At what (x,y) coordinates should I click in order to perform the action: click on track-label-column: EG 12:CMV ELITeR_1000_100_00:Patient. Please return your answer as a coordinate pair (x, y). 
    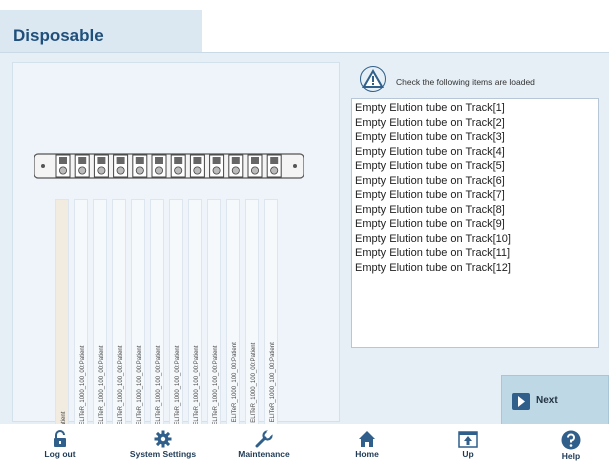
    Looking at the image, I should click on (271, 330).